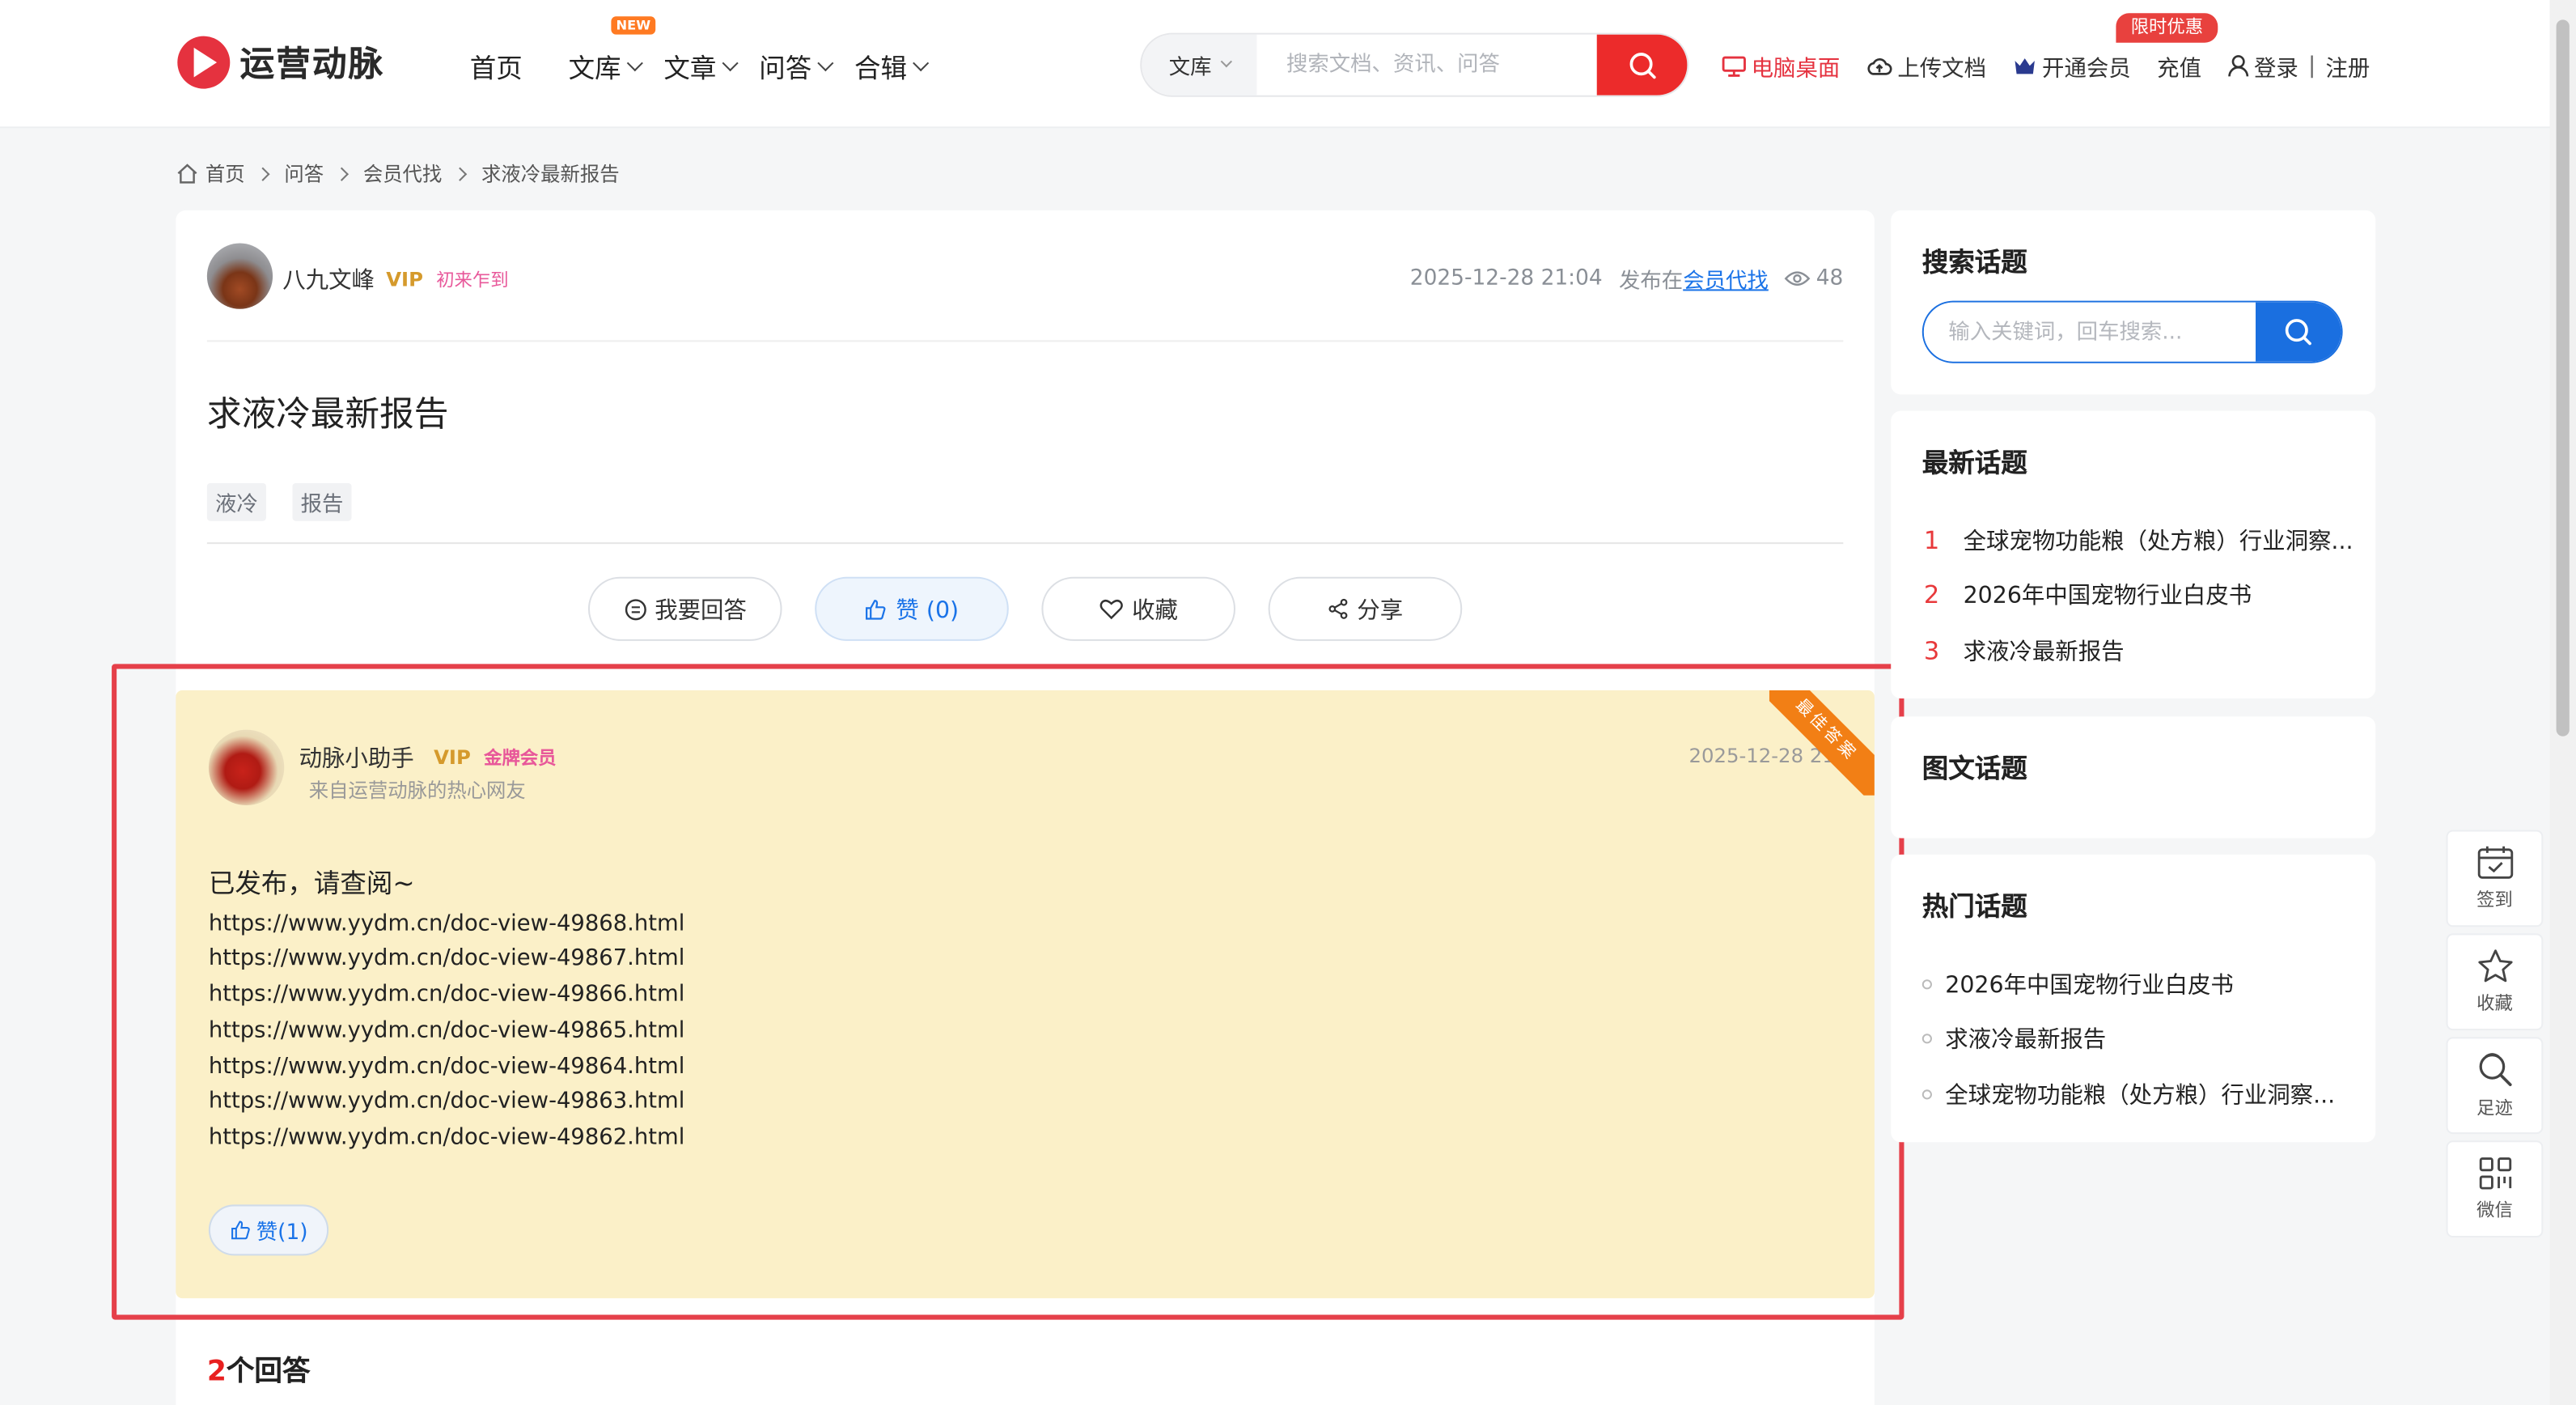 This screenshot has height=1405, width=2576. What do you see at coordinates (452, 757) in the screenshot?
I see `vip-badge: VIP` at bounding box center [452, 757].